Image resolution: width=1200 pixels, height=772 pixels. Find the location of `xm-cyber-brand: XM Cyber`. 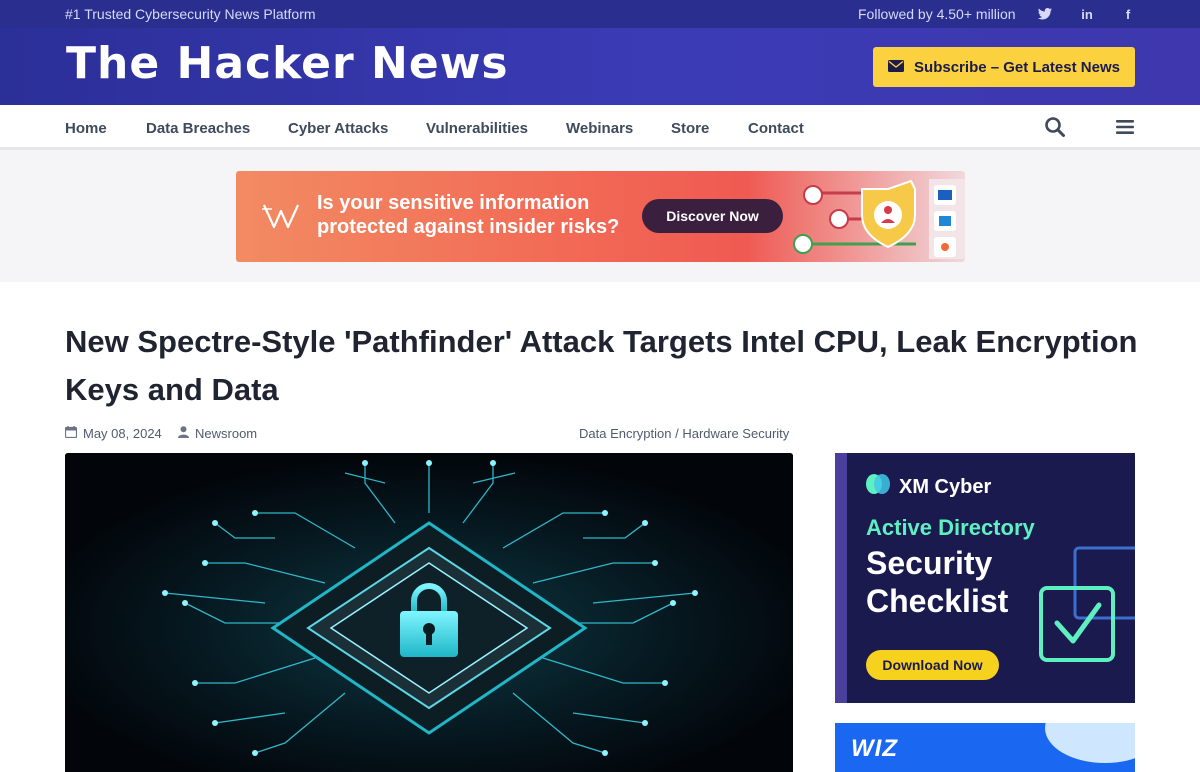

xm-cyber-brand: XM Cyber is located at coordinates (928, 487).